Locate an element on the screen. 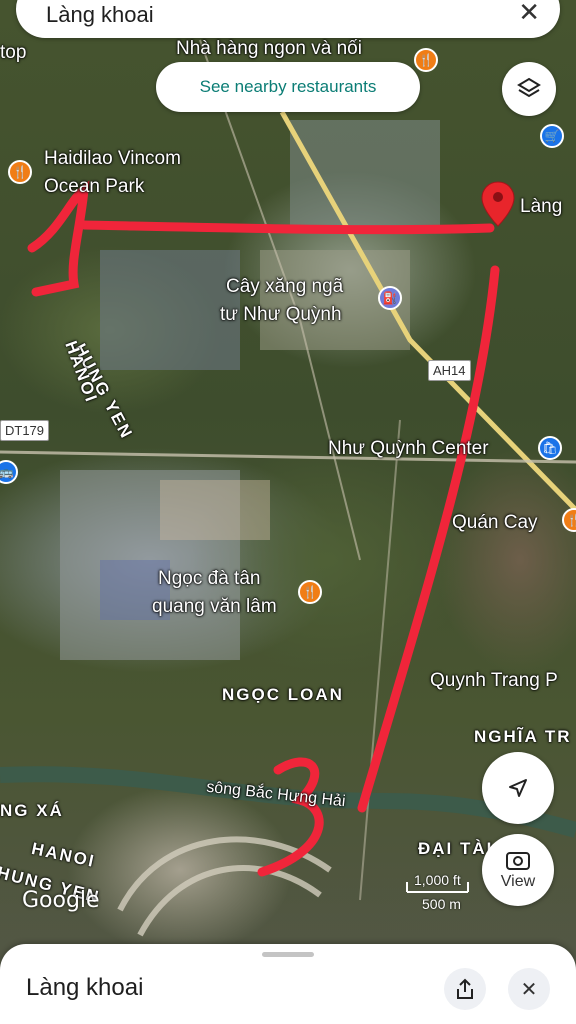 The width and height of the screenshot is (576, 1024). map-label: Như Quỳnh Center is located at coordinates (408, 448).